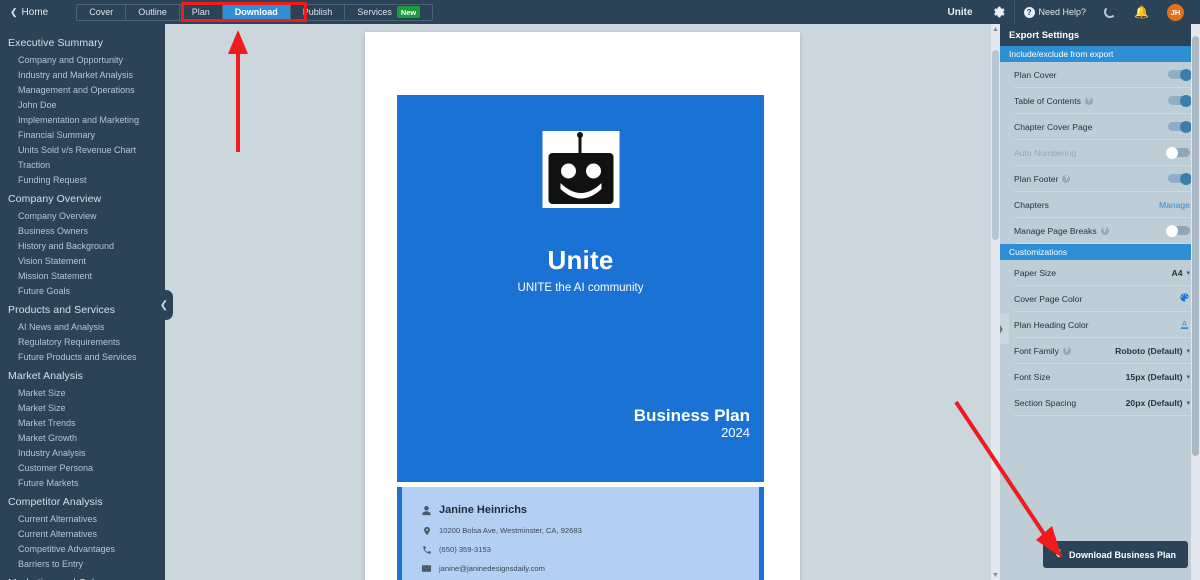 This screenshot has width=1200, height=580. I want to click on sidebar-item-financial-summary: Financial Summary, so click(82, 134).